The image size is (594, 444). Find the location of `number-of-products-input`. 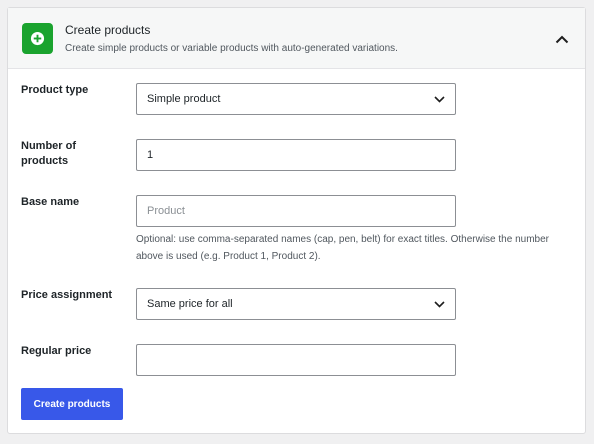

number-of-products-input is located at coordinates (296, 155).